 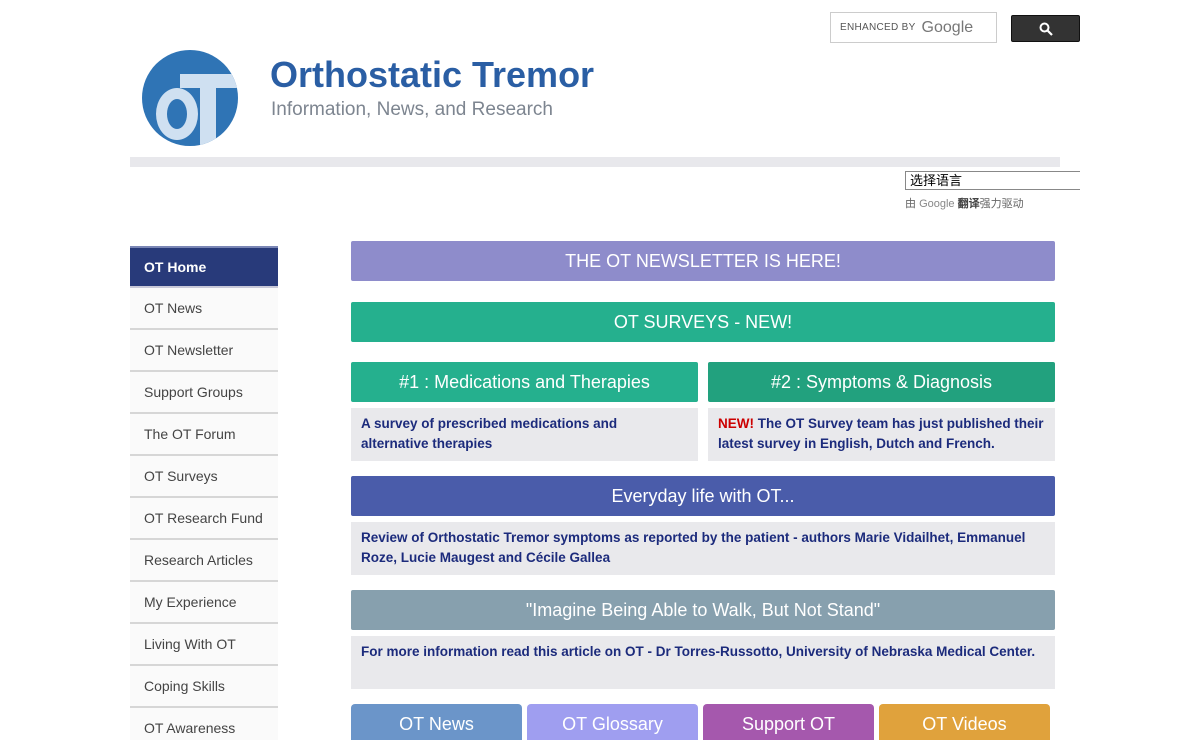 I want to click on sidebar-item-my-experience: My Experience, so click(x=204, y=603).